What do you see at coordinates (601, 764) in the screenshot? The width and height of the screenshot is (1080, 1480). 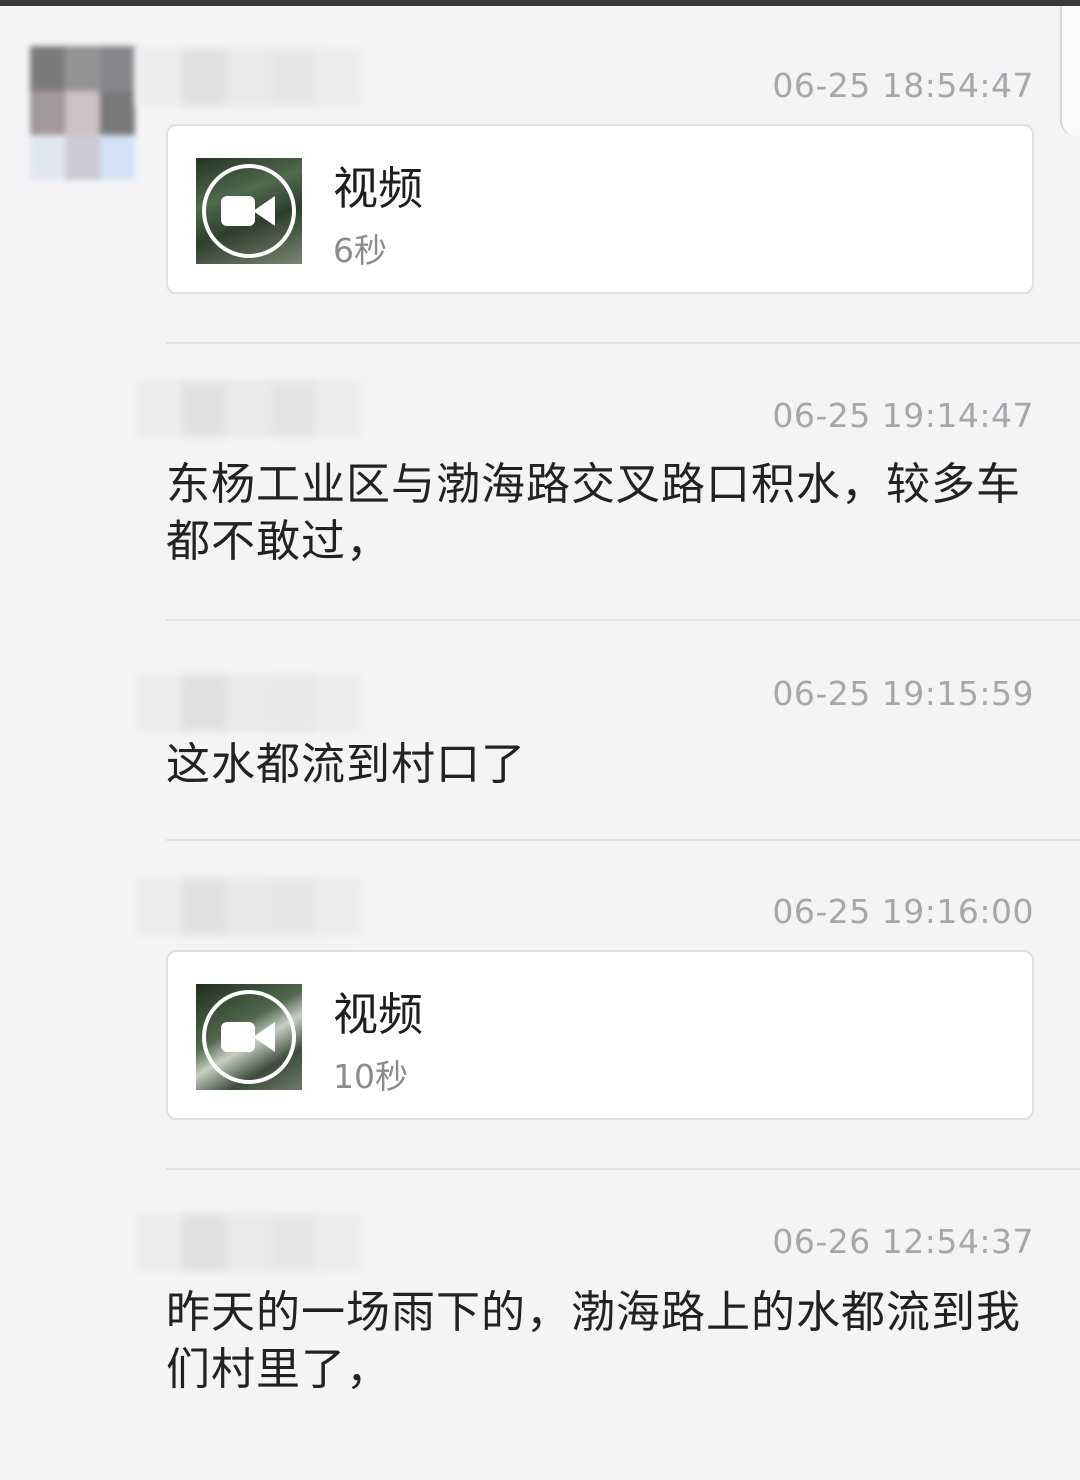 I see `message-text: 这水都流到村口了` at bounding box center [601, 764].